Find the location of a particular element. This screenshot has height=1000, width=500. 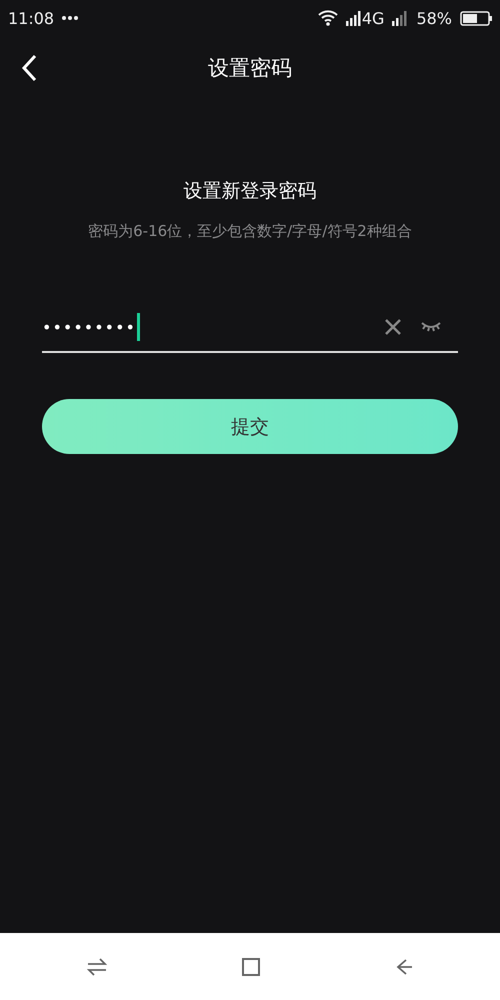

battery-percent: 58% is located at coordinates (434, 18).